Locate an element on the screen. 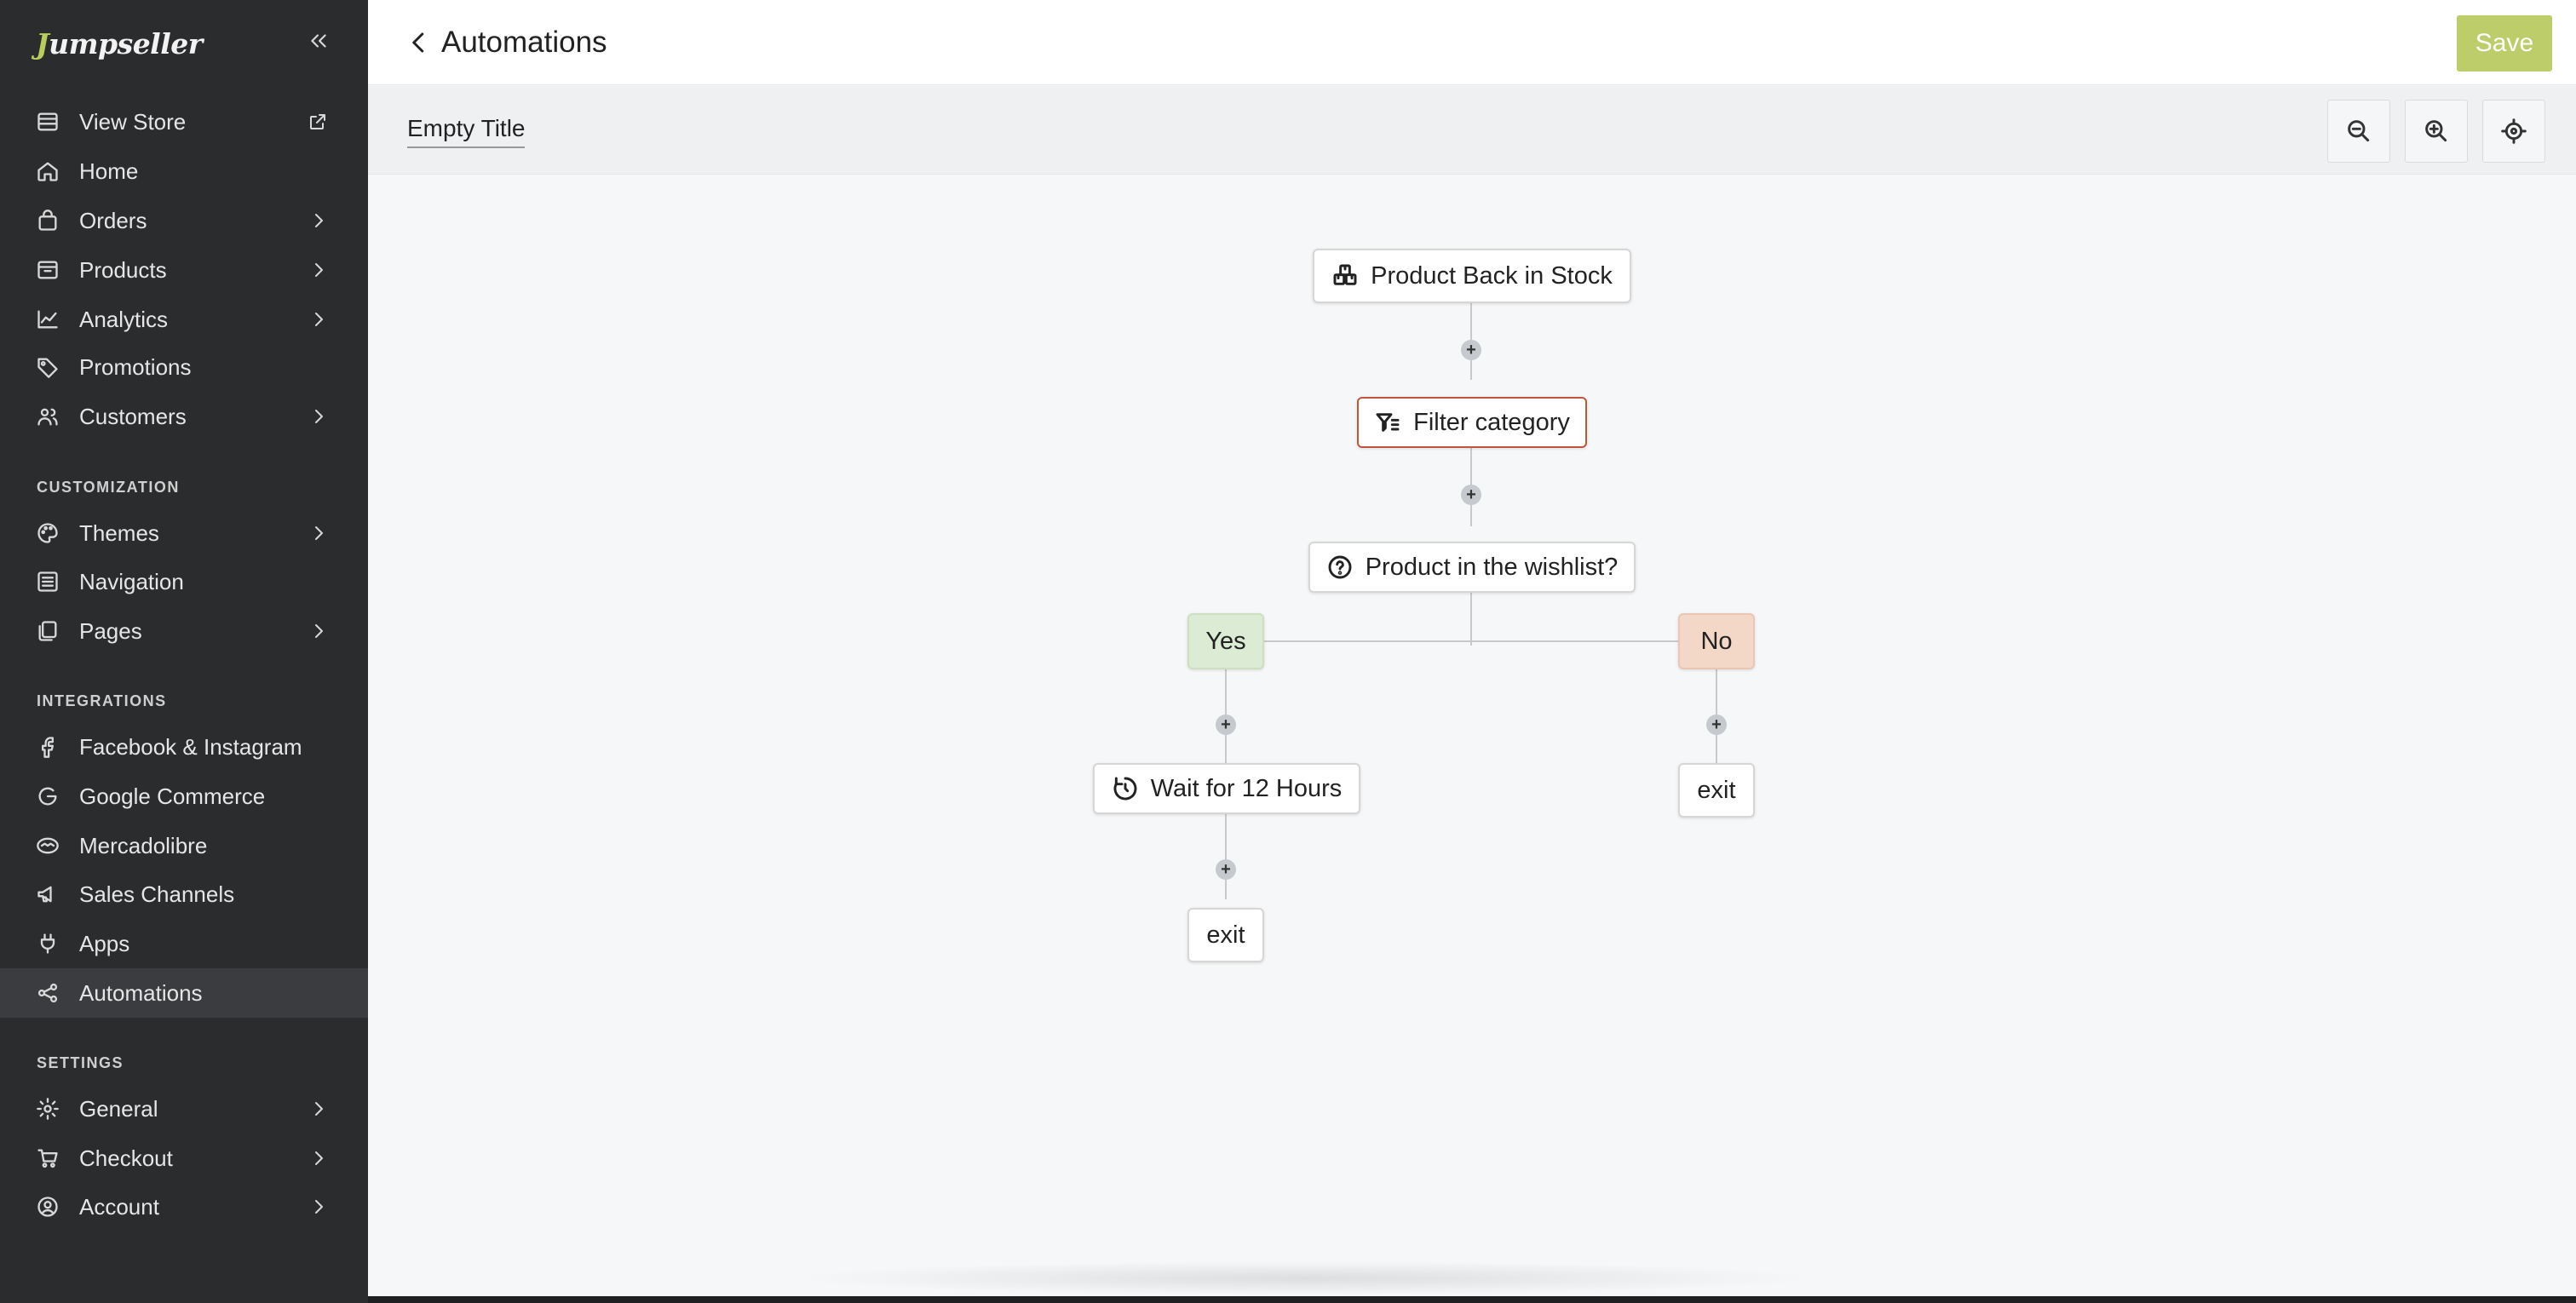 The image size is (2576, 1303). sidebar-item-automations: Automations is located at coordinates (184, 993).